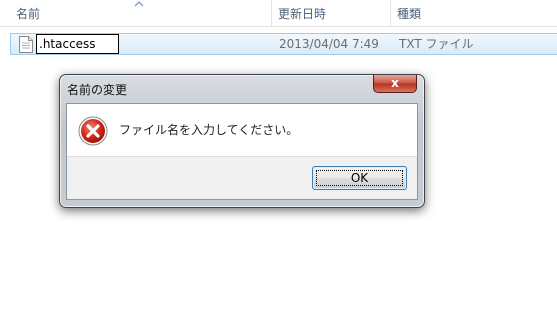  I want to click on column-date-label: 更新日時, so click(302, 14).